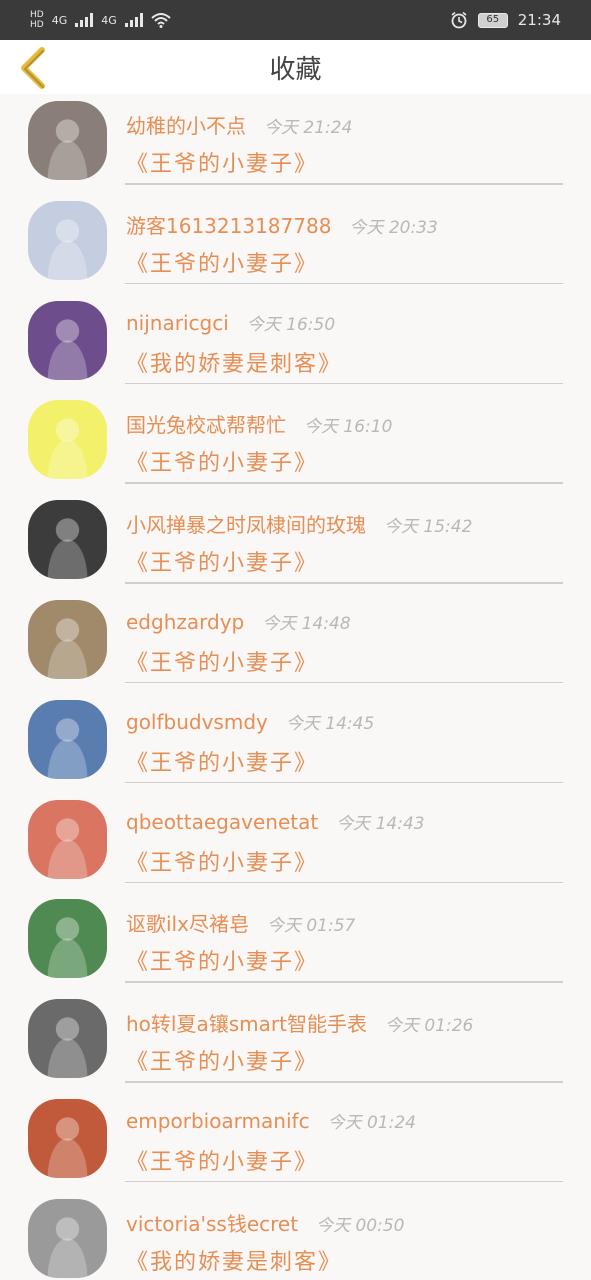 This screenshot has width=591, height=1280. I want to click on favorite-item: 国光兔校忒帮帮忙 今天 16:10 《王爷的小妻子》, so click(295, 443).